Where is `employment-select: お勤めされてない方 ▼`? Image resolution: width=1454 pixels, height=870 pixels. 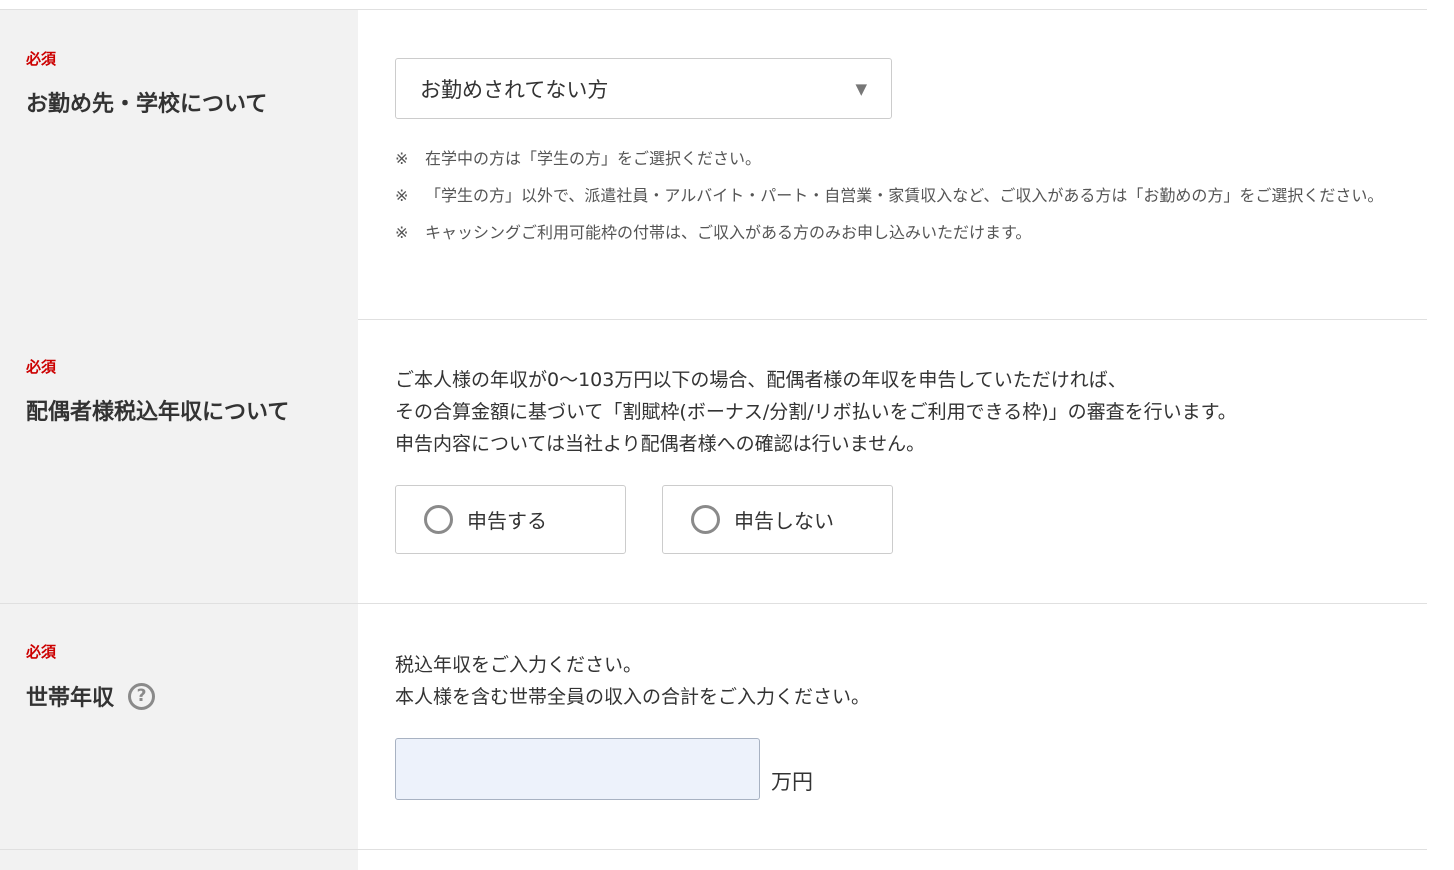
employment-select: お勤めされてない方 ▼ is located at coordinates (643, 88).